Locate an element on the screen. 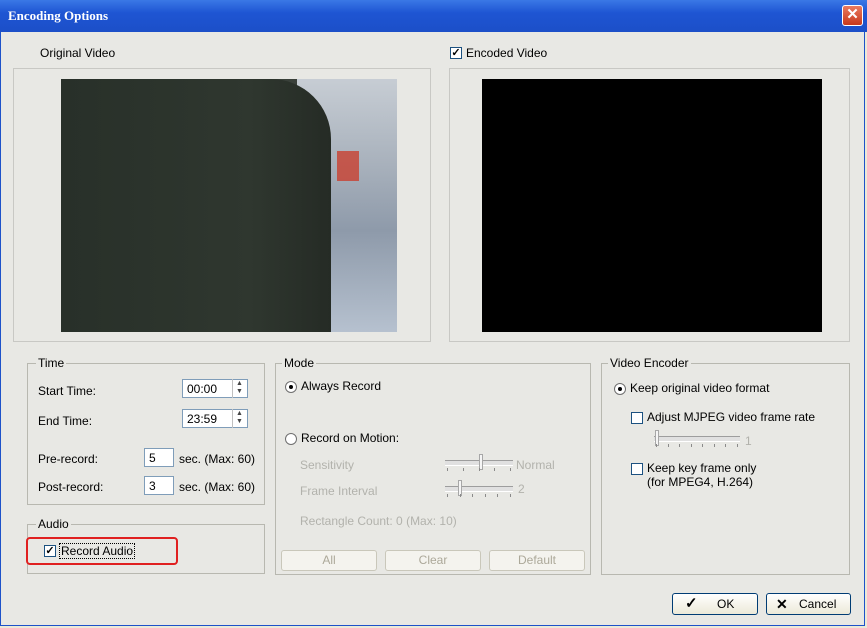 This screenshot has height=628, width=867. sensitivity-value: Normal is located at coordinates (535, 465).